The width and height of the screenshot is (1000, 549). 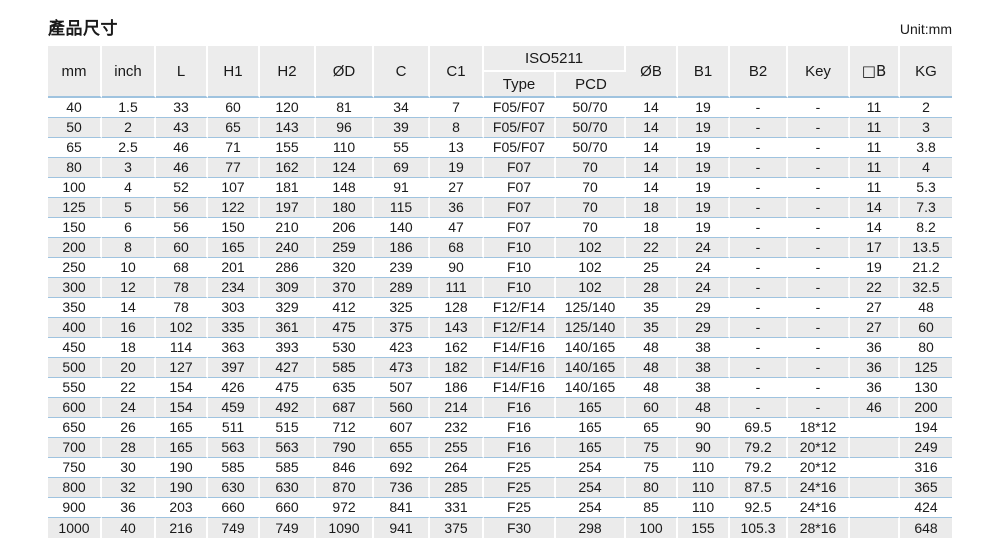 I want to click on cell-B2: 69.5, so click(x=759, y=428).